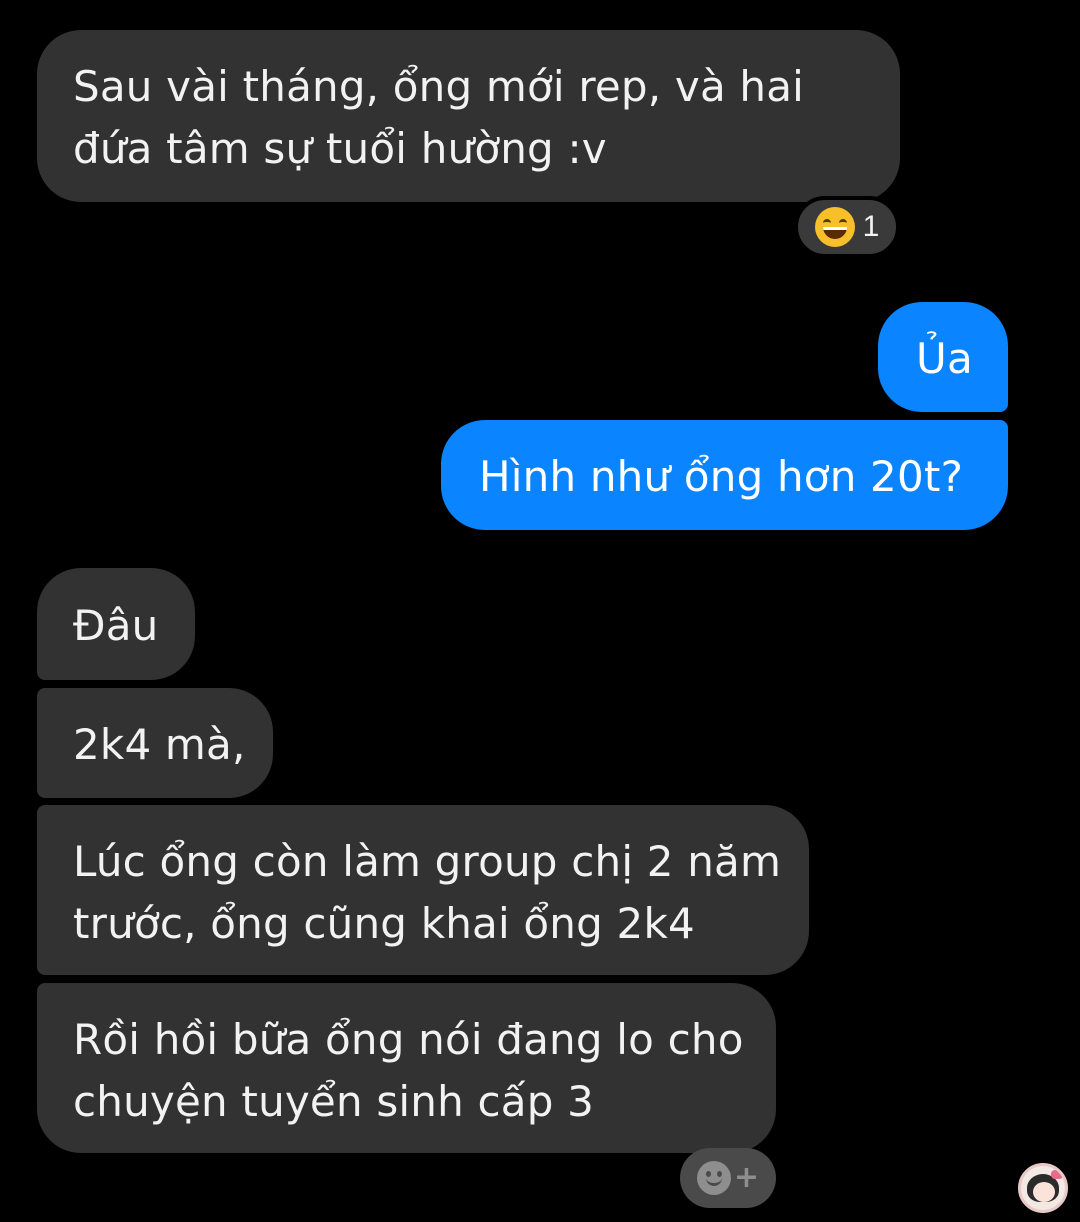 The width and height of the screenshot is (1080, 1222). What do you see at coordinates (334, 1101) in the screenshot?
I see `message-text-line: chuyện tuyển sinh cấp 3` at bounding box center [334, 1101].